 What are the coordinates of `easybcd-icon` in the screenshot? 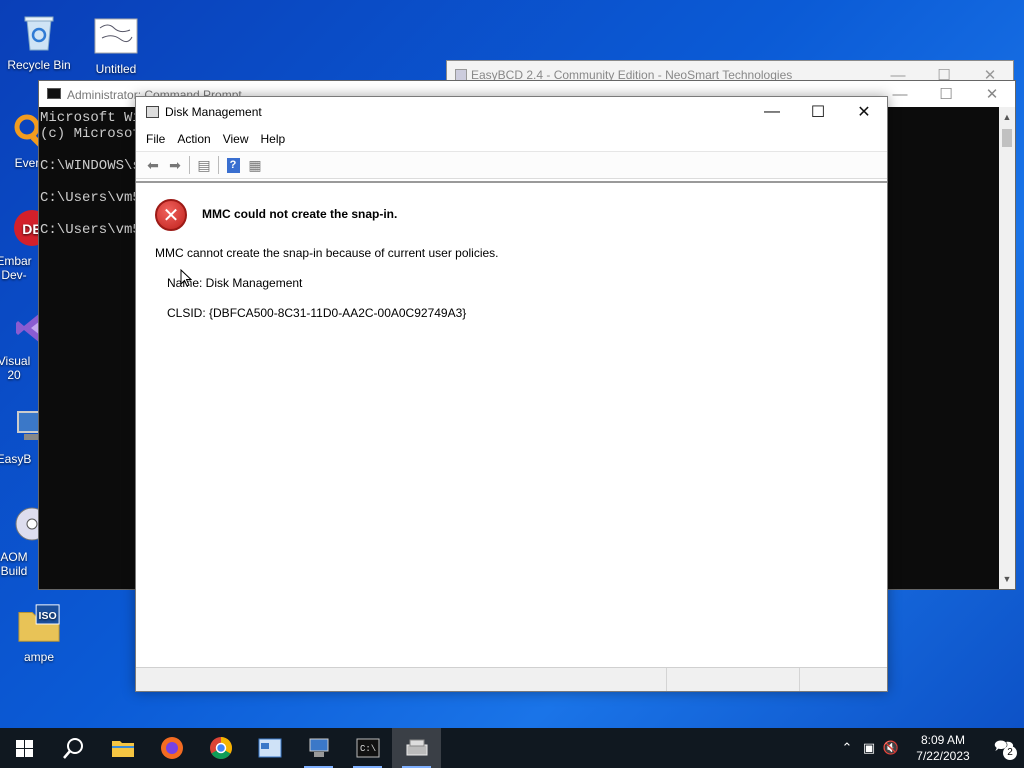 It's located at (318, 747).